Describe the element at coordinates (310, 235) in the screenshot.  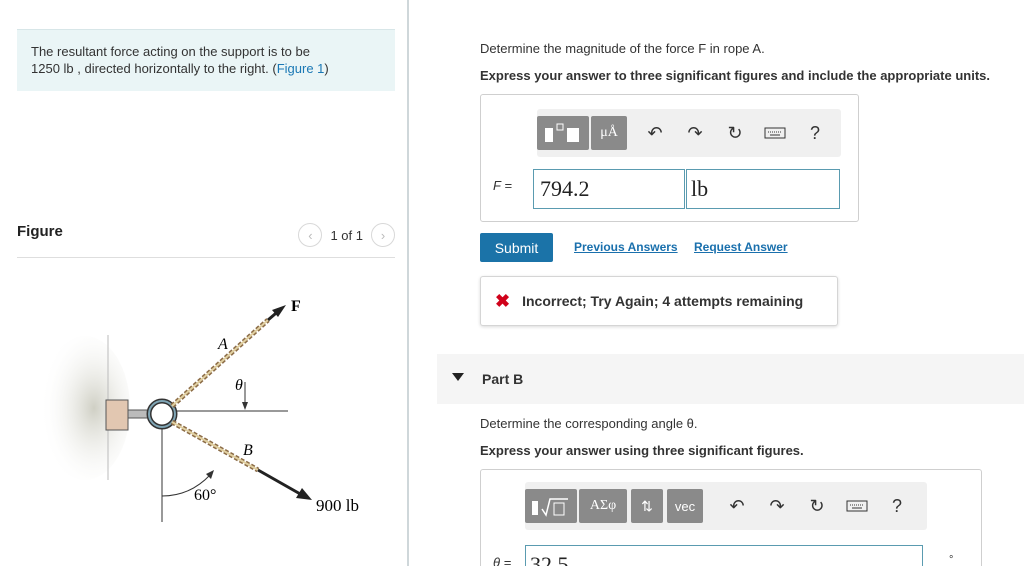
I see `prev-figure-button: ‹` at that location.